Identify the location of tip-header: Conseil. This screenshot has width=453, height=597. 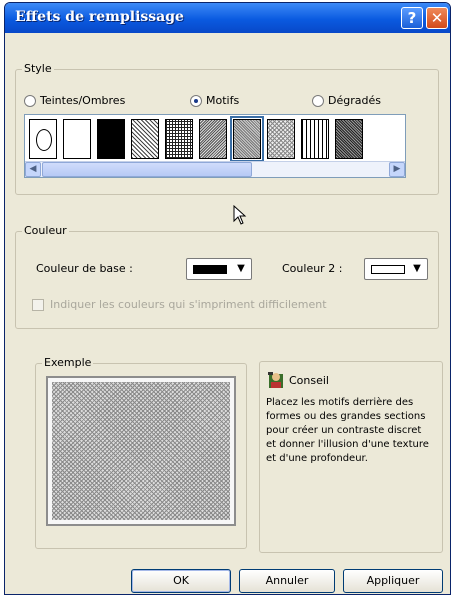
(297, 380).